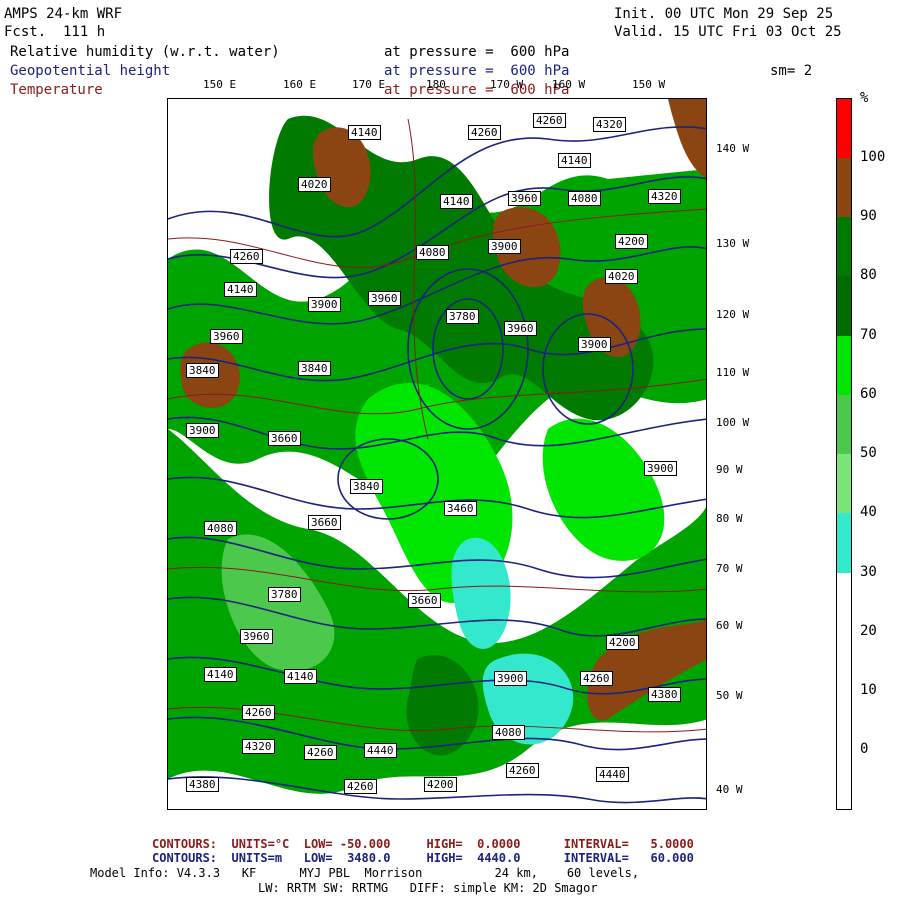 Image resolution: width=900 pixels, height=900 pixels. I want to click on lon-label: 150 E, so click(220, 84).